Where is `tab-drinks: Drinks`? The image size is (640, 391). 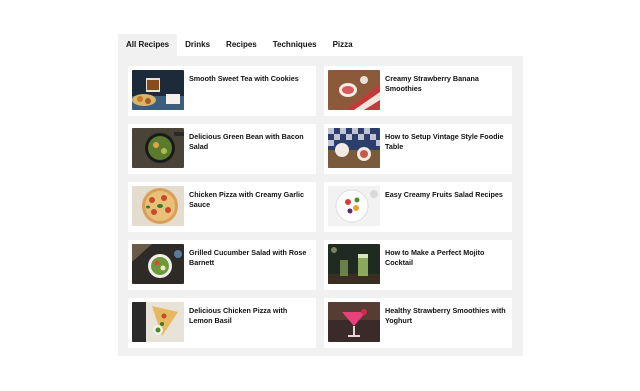
tab-drinks: Drinks is located at coordinates (197, 45).